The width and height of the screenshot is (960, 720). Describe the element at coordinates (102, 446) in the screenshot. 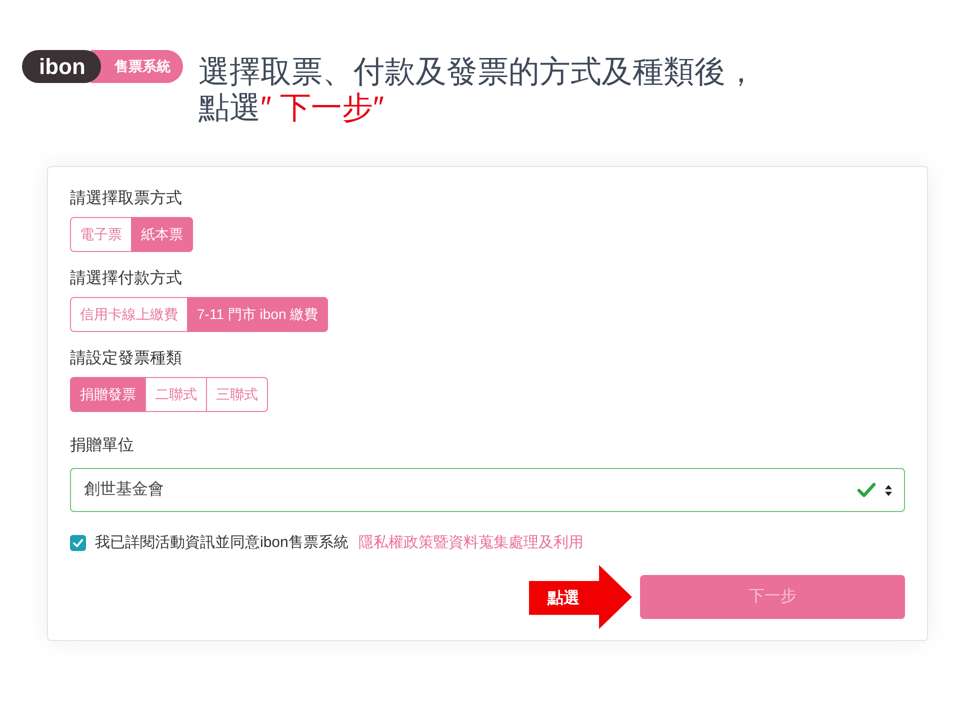

I see `field-label: 捐贈單位` at that location.